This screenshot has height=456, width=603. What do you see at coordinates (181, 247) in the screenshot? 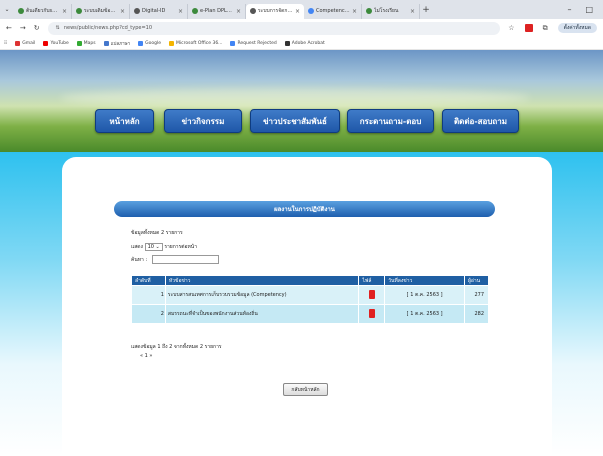
I see `per-page-suffix: รายการต่อหน้า` at bounding box center [181, 247].